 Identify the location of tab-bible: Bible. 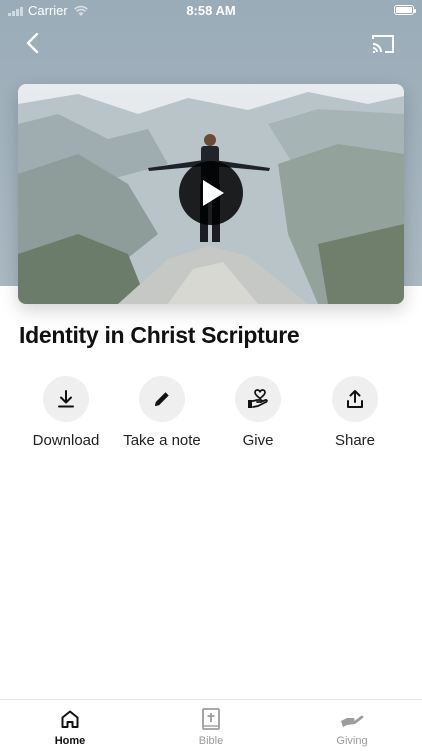
(211, 726).